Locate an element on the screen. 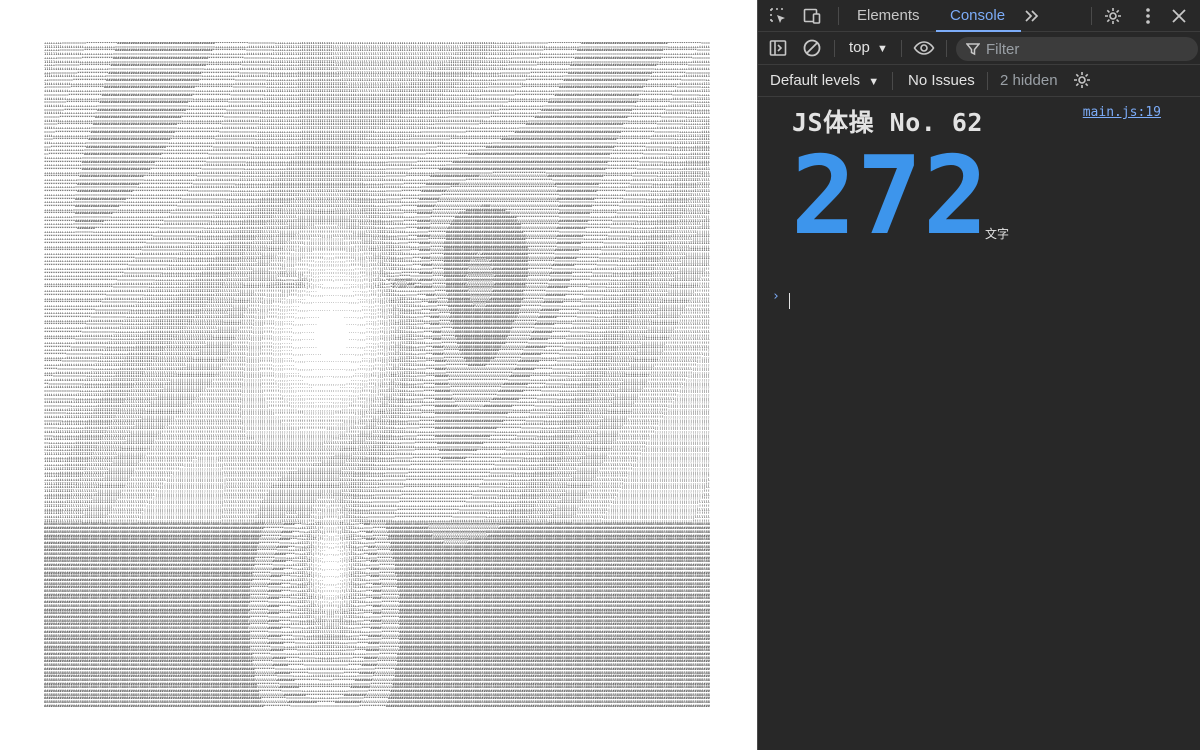 This screenshot has width=1200, height=750. kebab-menu-icon is located at coordinates (1148, 16).